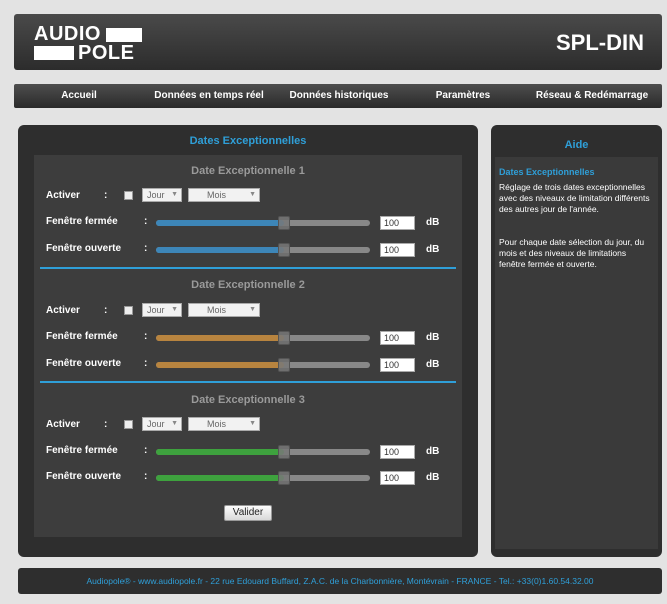 The width and height of the screenshot is (667, 604). I want to click on panel-title: Dates Exceptionnelles, so click(248, 141).